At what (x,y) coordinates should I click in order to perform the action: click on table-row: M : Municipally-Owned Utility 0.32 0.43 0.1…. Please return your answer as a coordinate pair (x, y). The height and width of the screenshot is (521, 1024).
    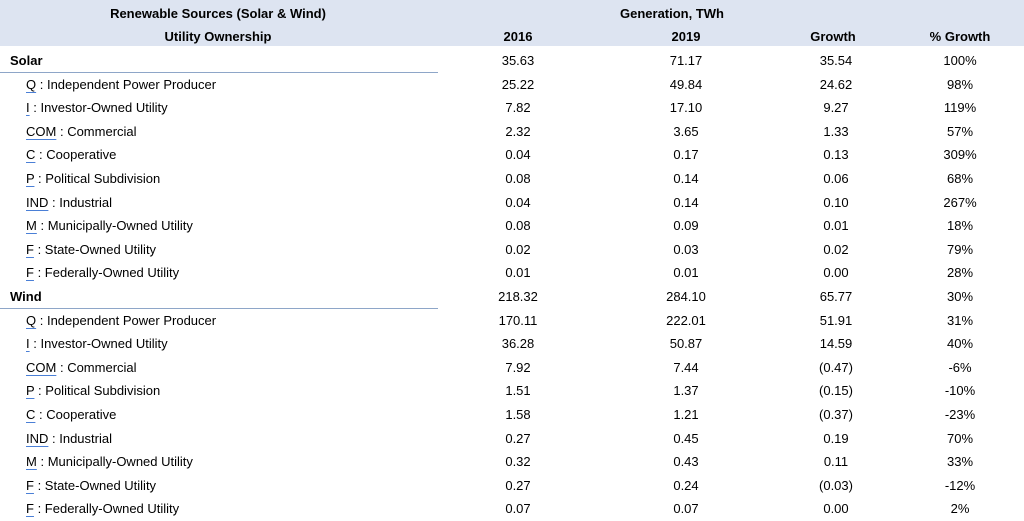
    Looking at the image, I should click on (512, 462).